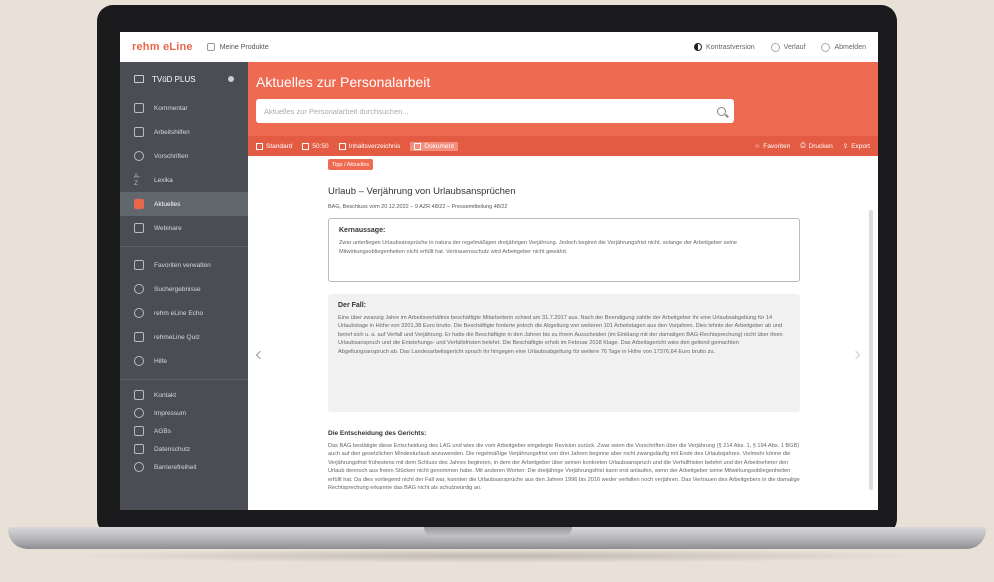  Describe the element at coordinates (184, 265) in the screenshot. I see `sidebar-item-favoriten: Favoriten verwalten` at that location.